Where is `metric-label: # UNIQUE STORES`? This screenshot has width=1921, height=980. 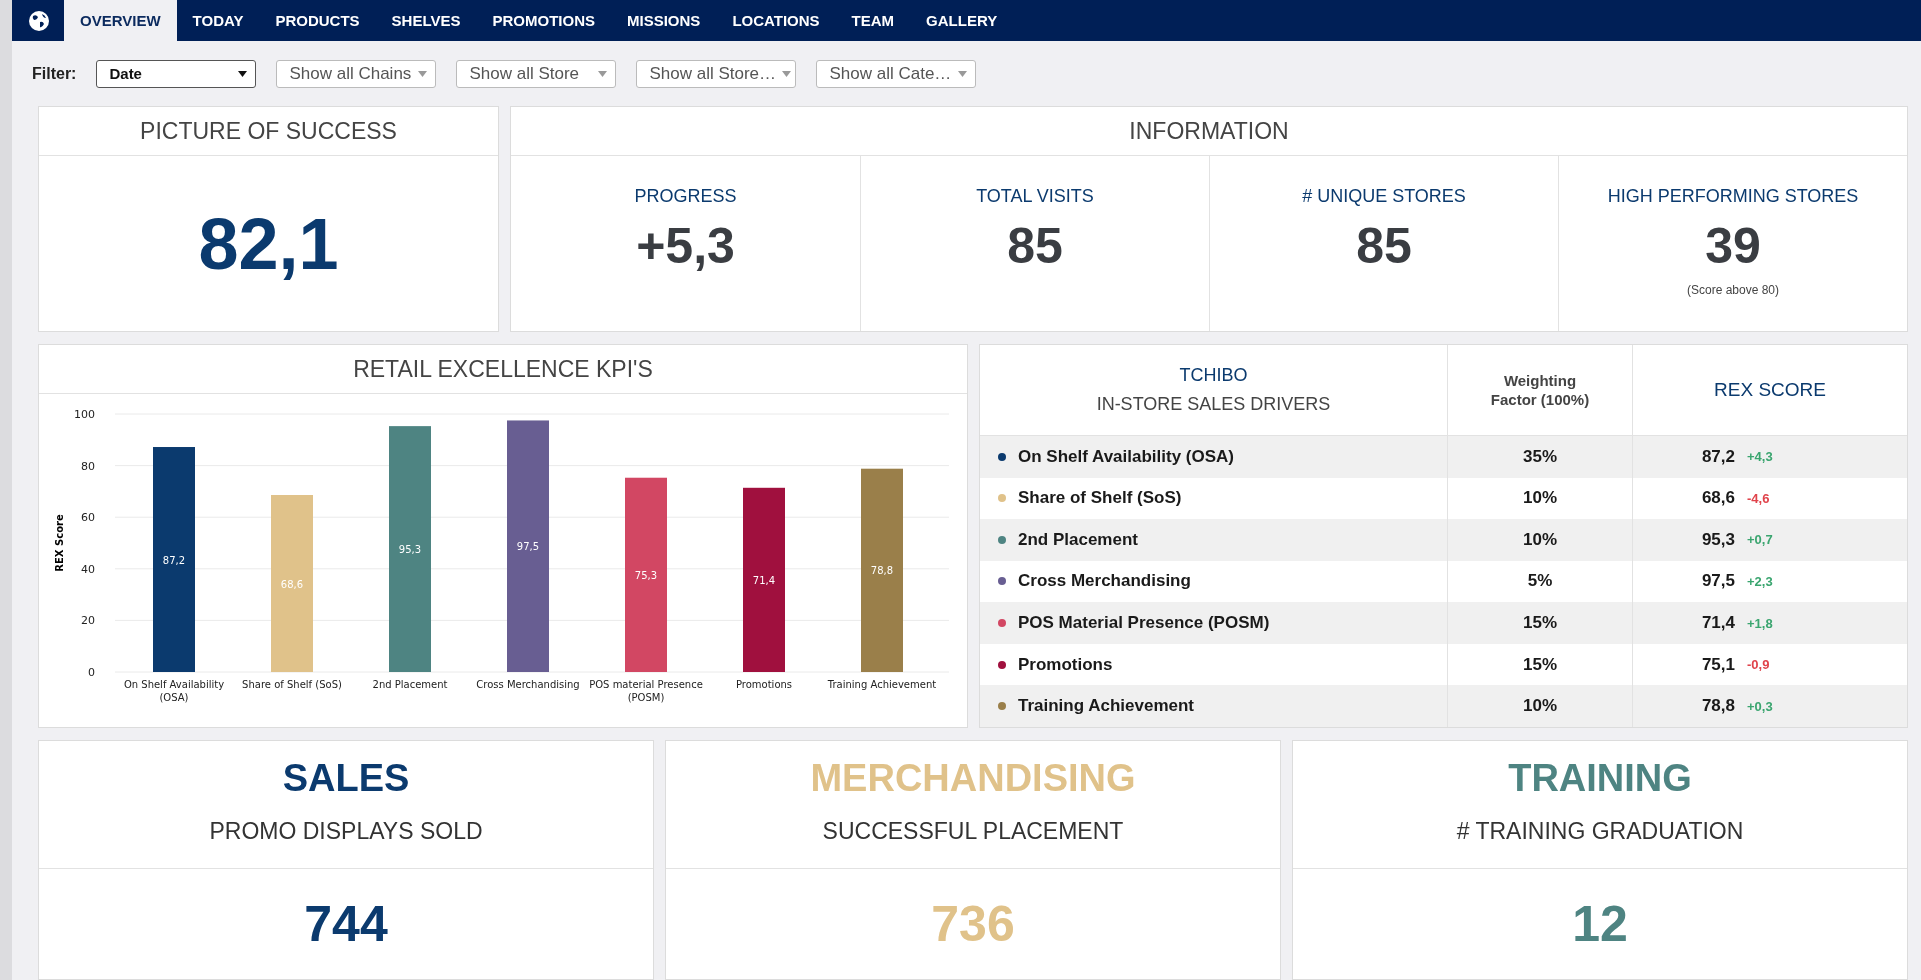
metric-label: # UNIQUE STORES is located at coordinates (1384, 196).